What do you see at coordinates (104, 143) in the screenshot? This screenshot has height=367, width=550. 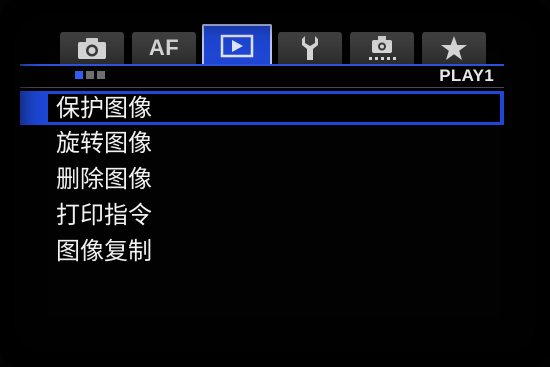 I see `menu-item-label: 旋转图像` at bounding box center [104, 143].